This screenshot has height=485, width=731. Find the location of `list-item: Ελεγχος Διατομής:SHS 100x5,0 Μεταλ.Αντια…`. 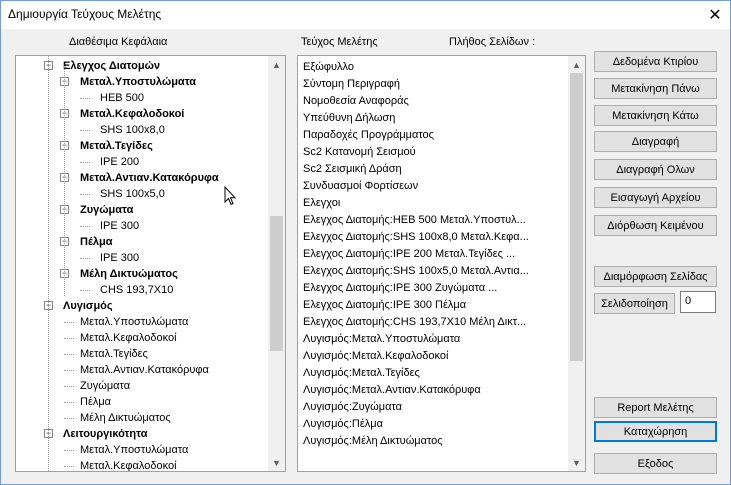

list-item: Ελεγχος Διατομής:SHS 100x5,0 Μεταλ.Αντια… is located at coordinates (434, 271).